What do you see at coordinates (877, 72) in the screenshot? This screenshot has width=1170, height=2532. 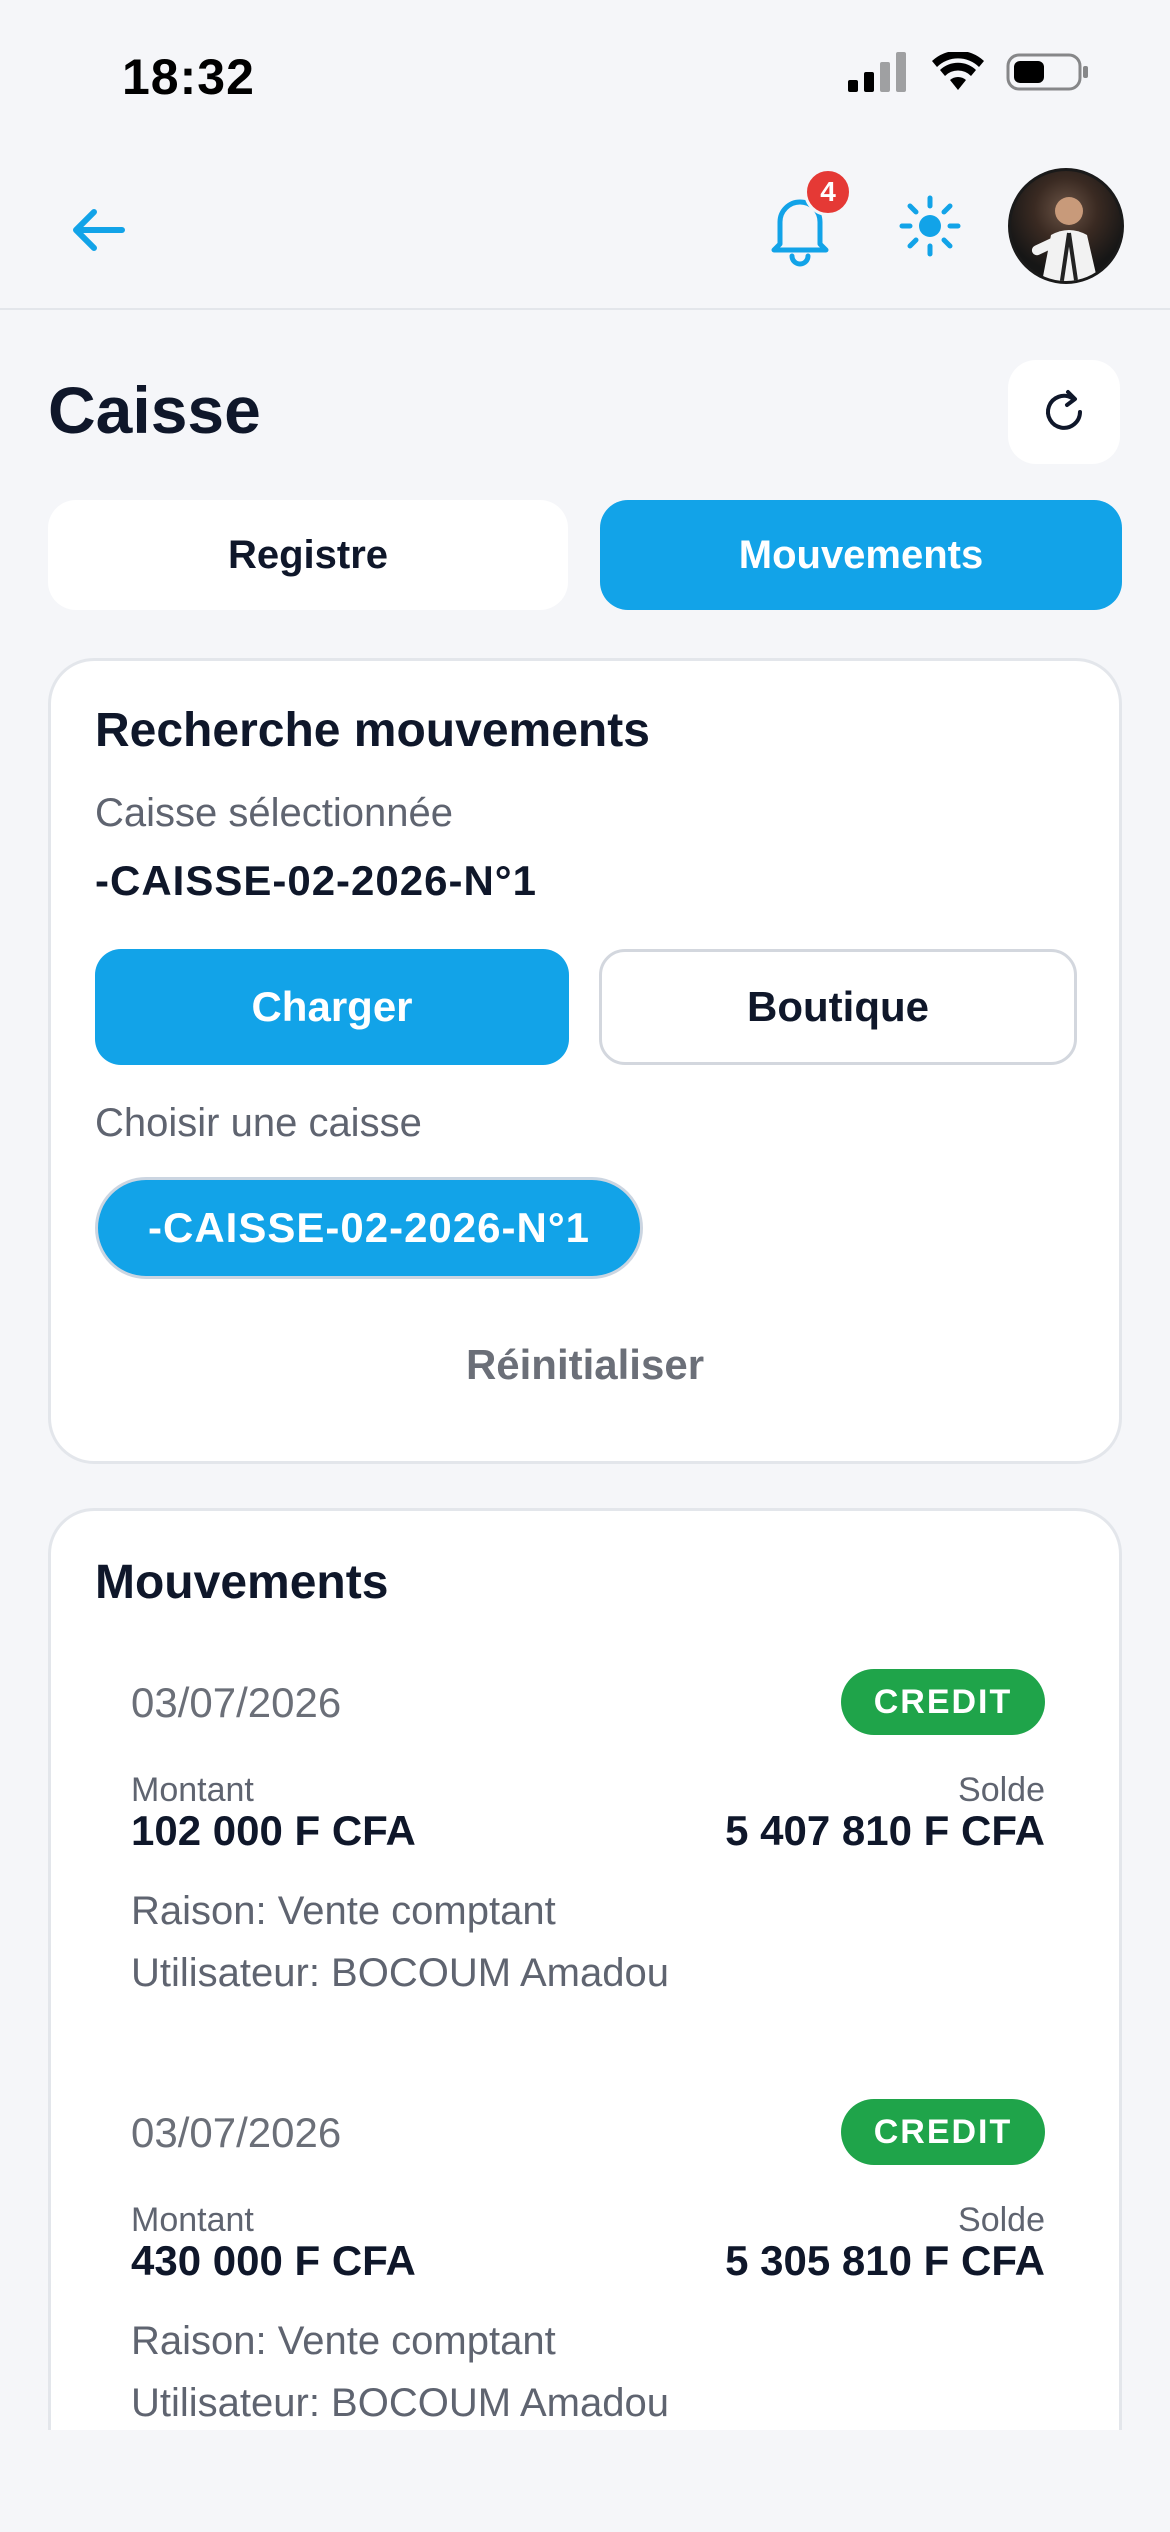 I see `cellular-signal-icon` at bounding box center [877, 72].